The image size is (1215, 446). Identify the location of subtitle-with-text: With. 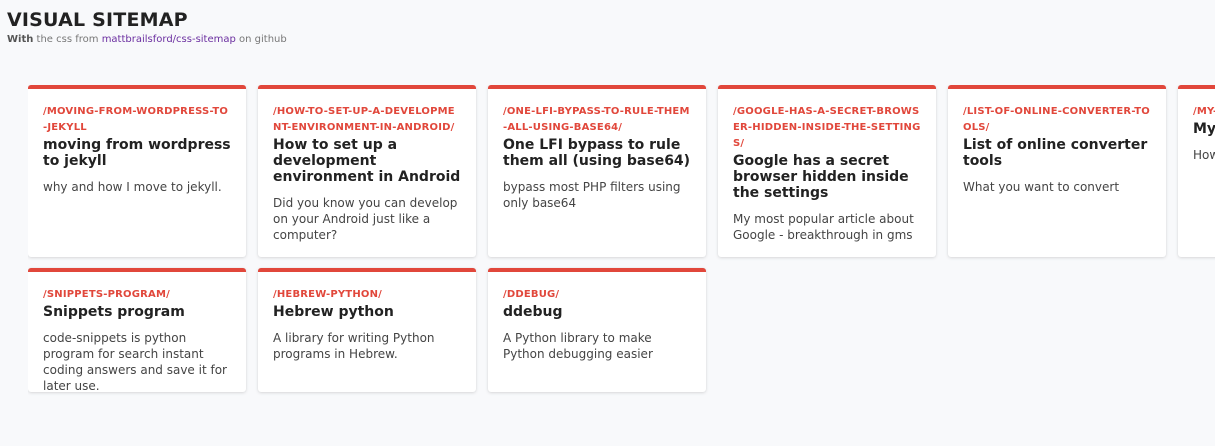
(20, 39).